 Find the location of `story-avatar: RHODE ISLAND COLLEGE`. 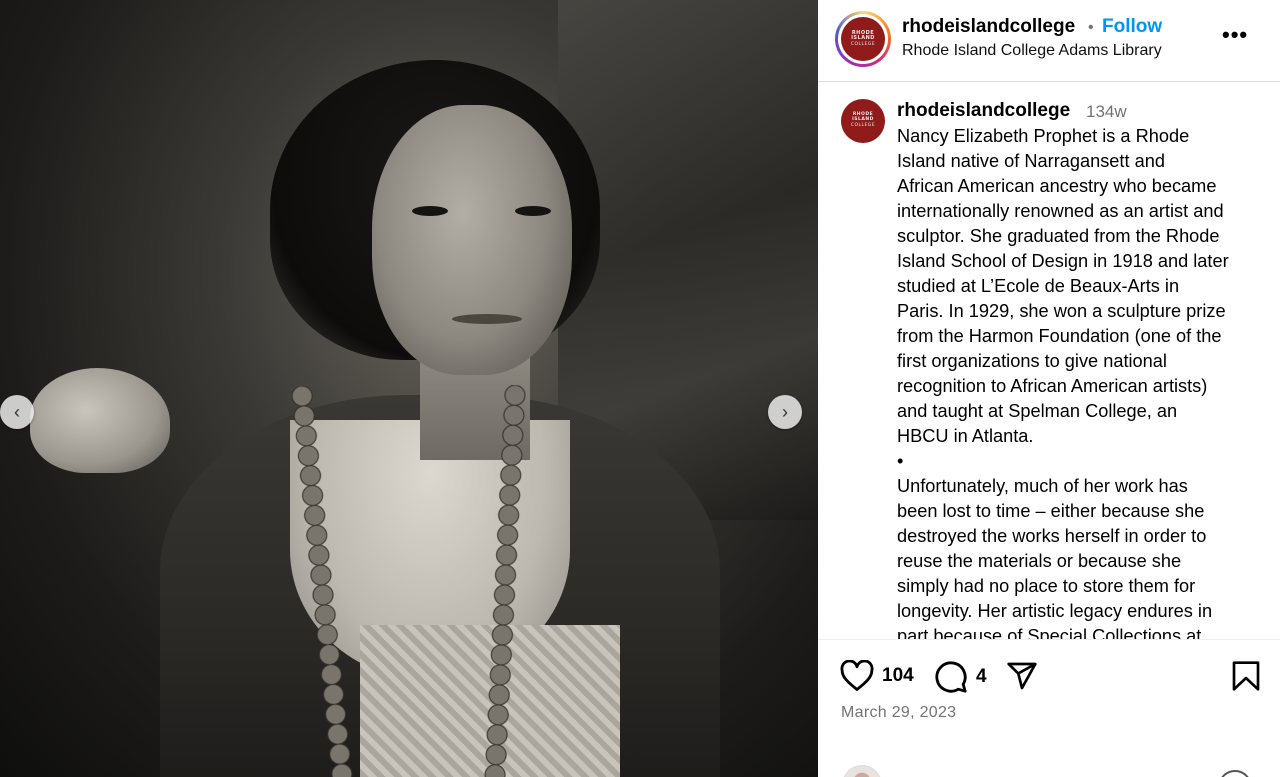

story-avatar: RHODE ISLAND COLLEGE is located at coordinates (863, 39).